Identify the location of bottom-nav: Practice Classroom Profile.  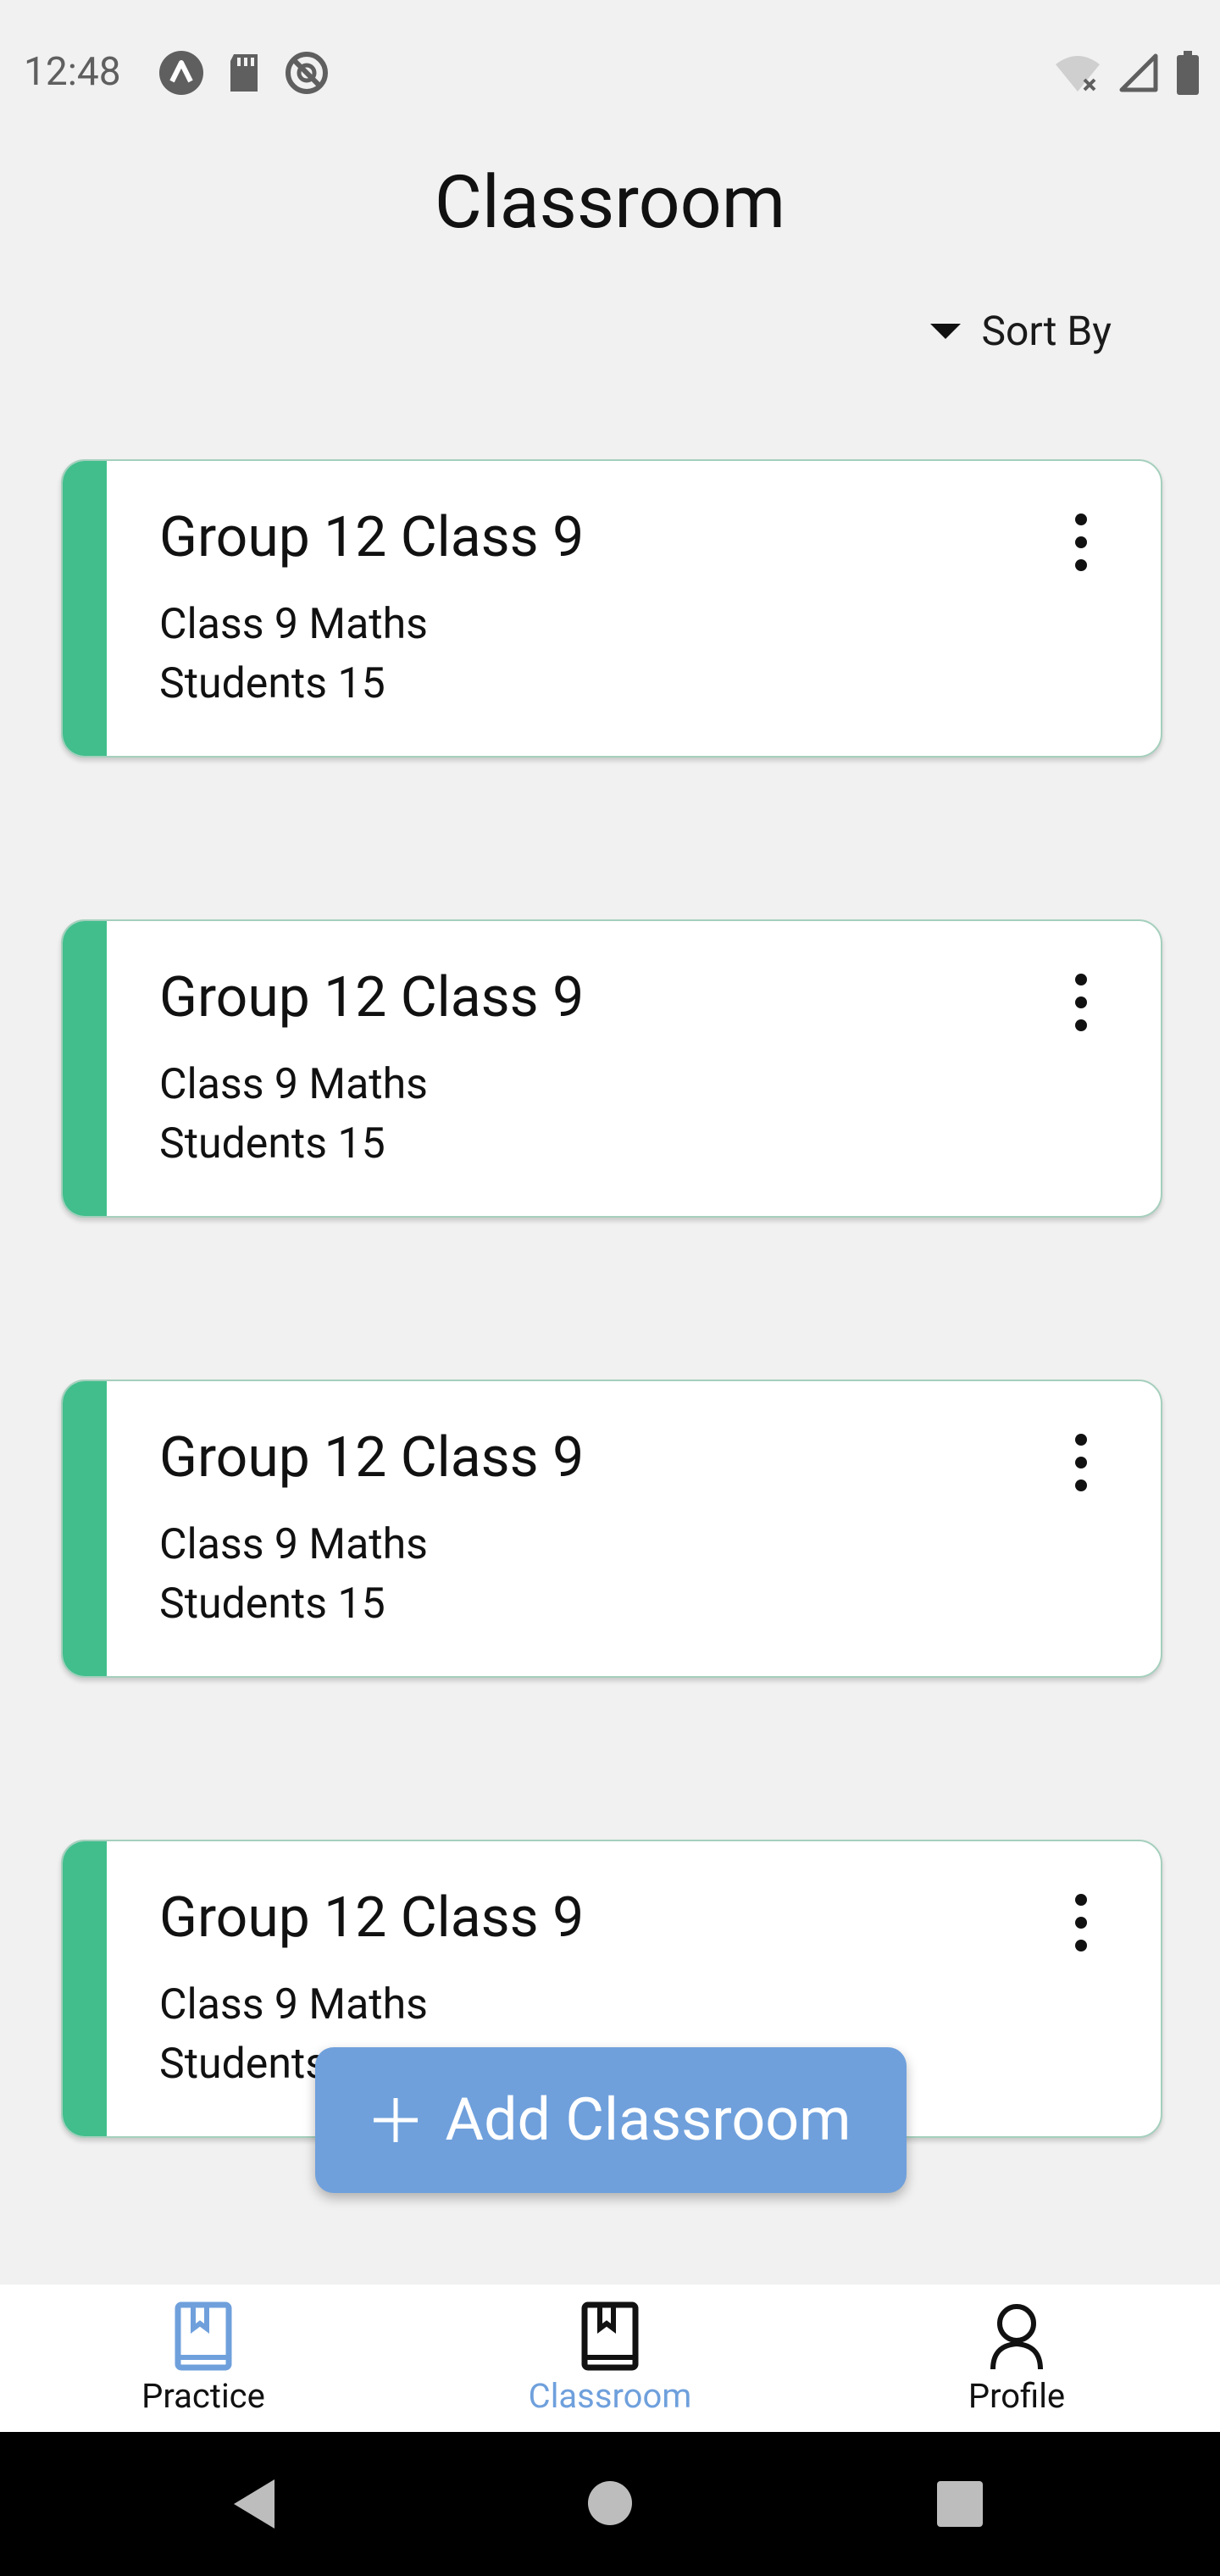
(610, 2358).